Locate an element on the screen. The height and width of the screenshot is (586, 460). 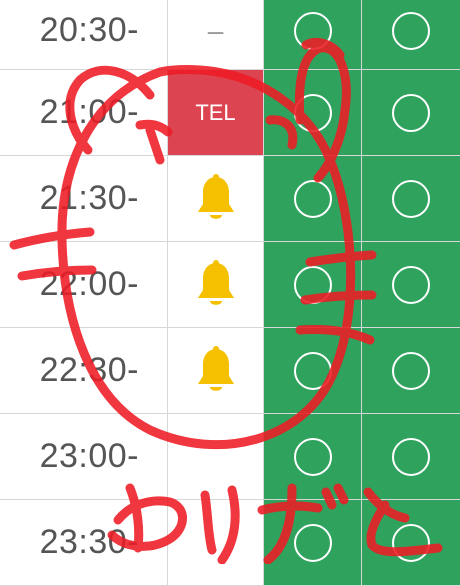
time-slot-row: 23:00- is located at coordinates (230, 457).